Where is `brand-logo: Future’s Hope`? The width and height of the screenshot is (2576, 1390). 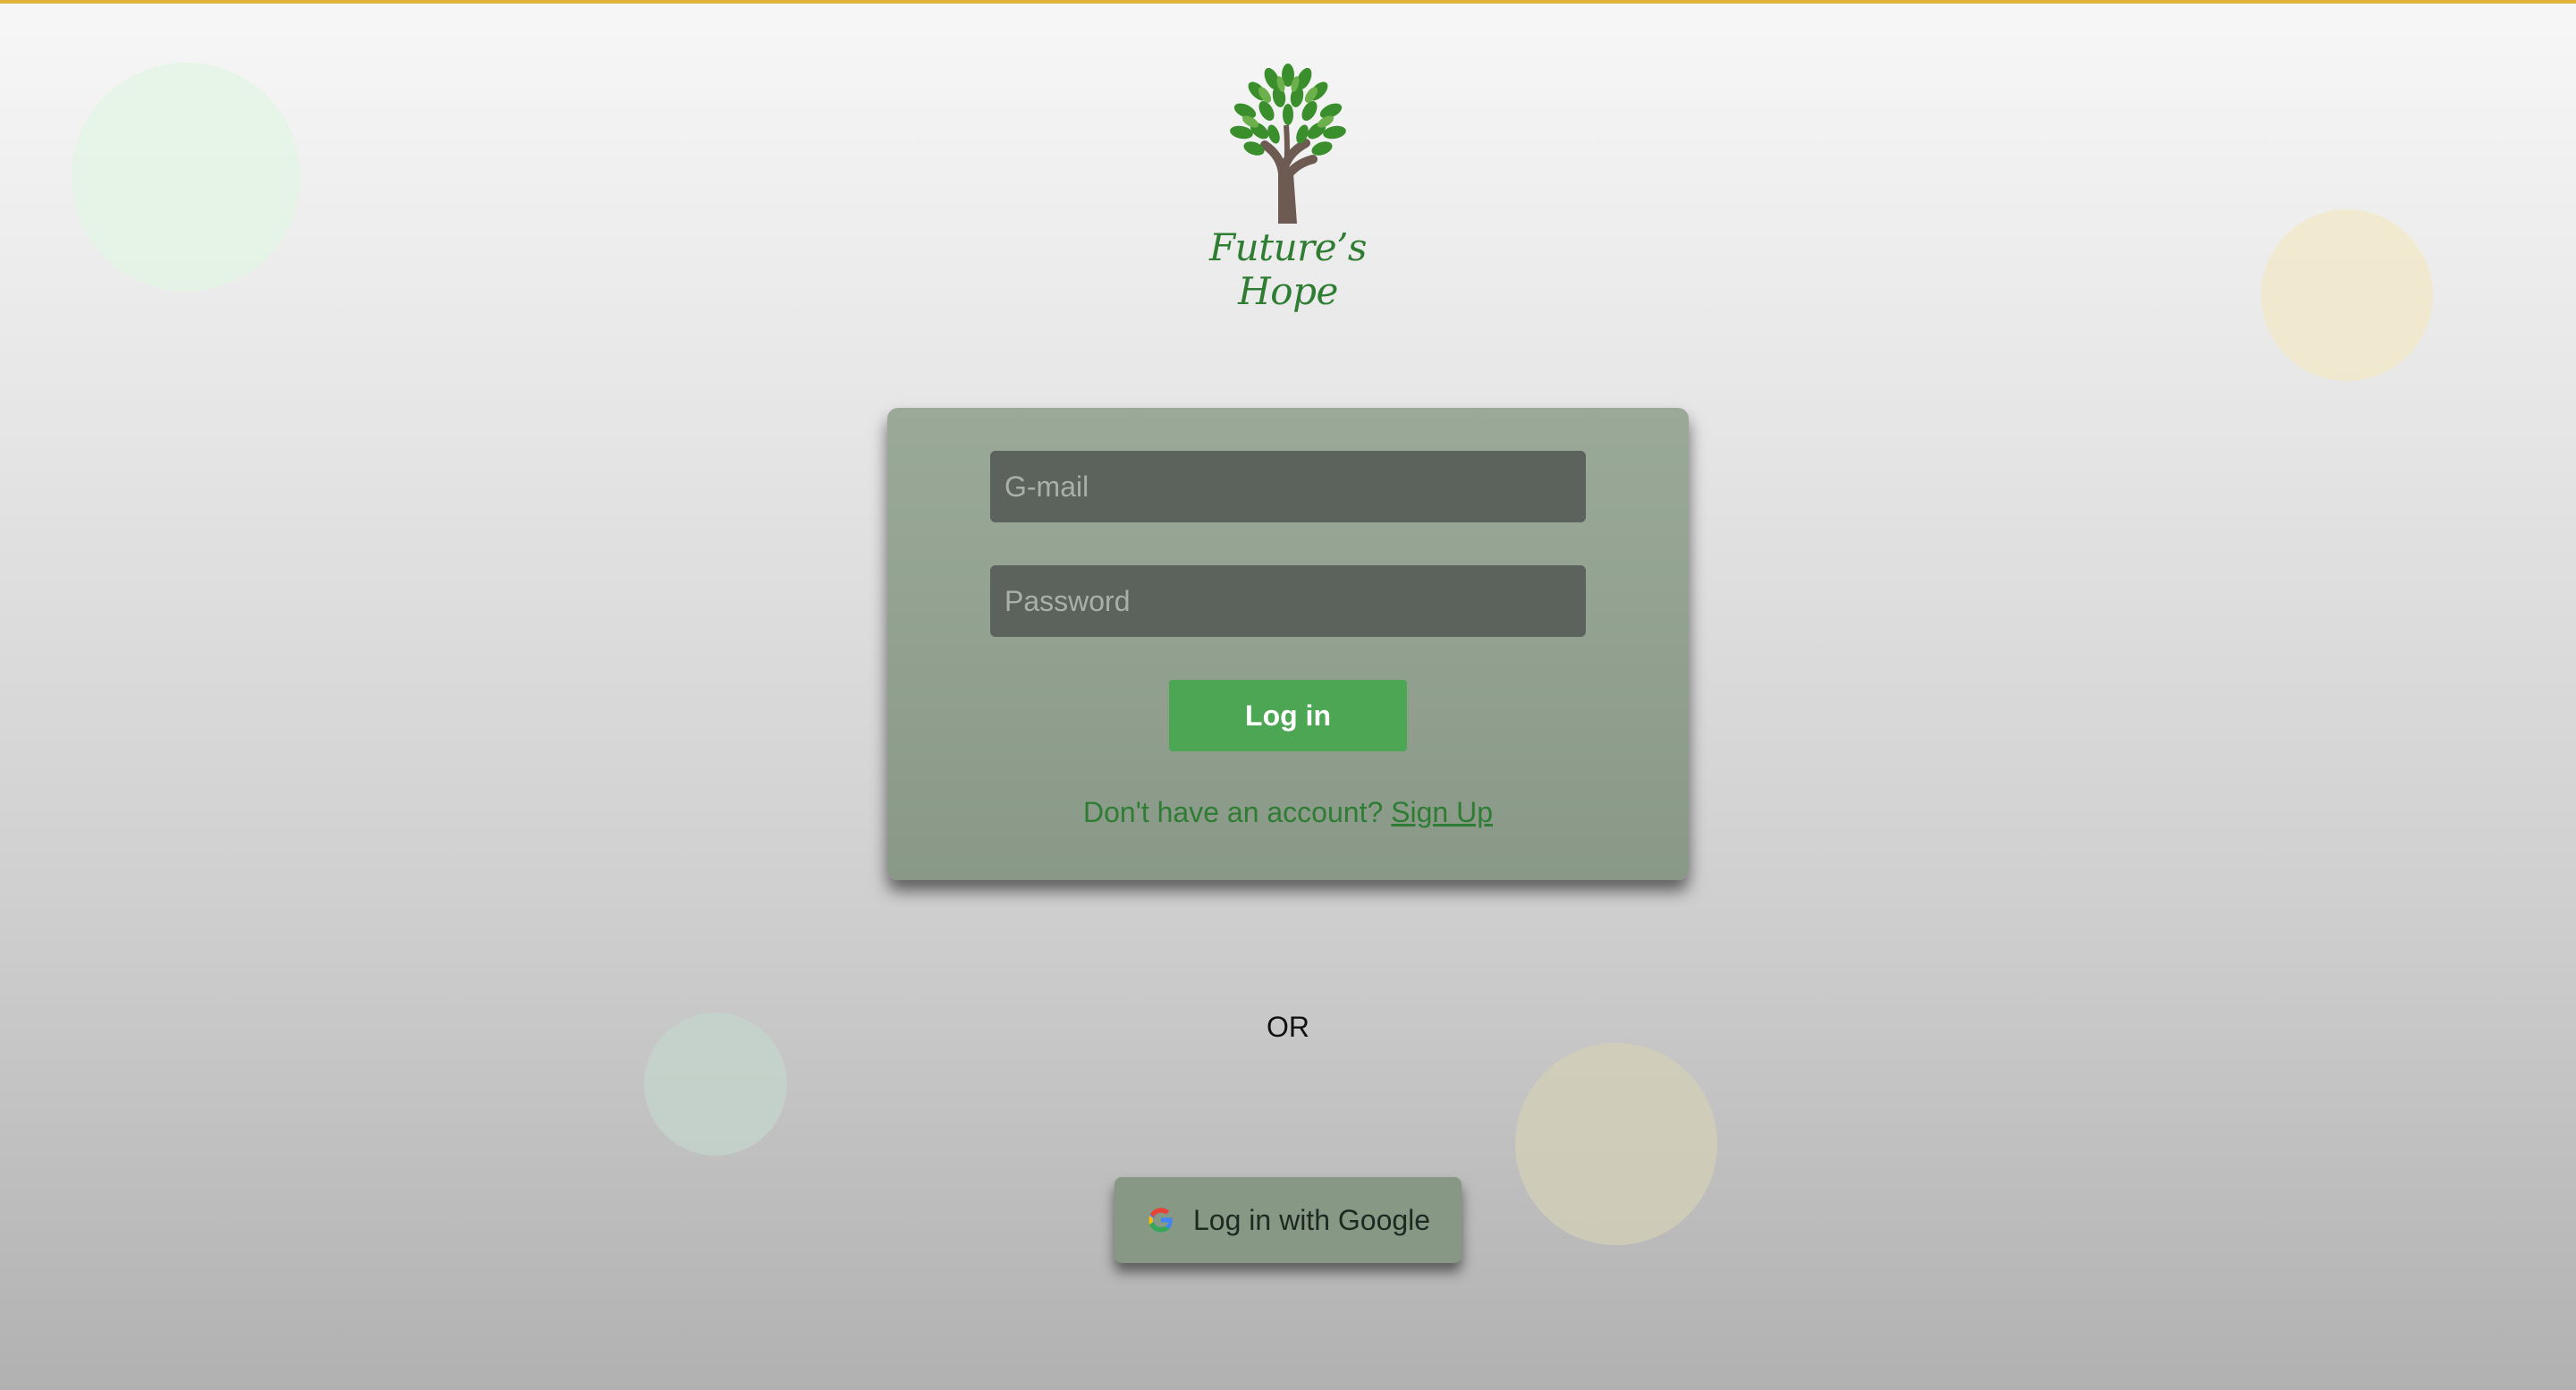 brand-logo: Future’s Hope is located at coordinates (1288, 186).